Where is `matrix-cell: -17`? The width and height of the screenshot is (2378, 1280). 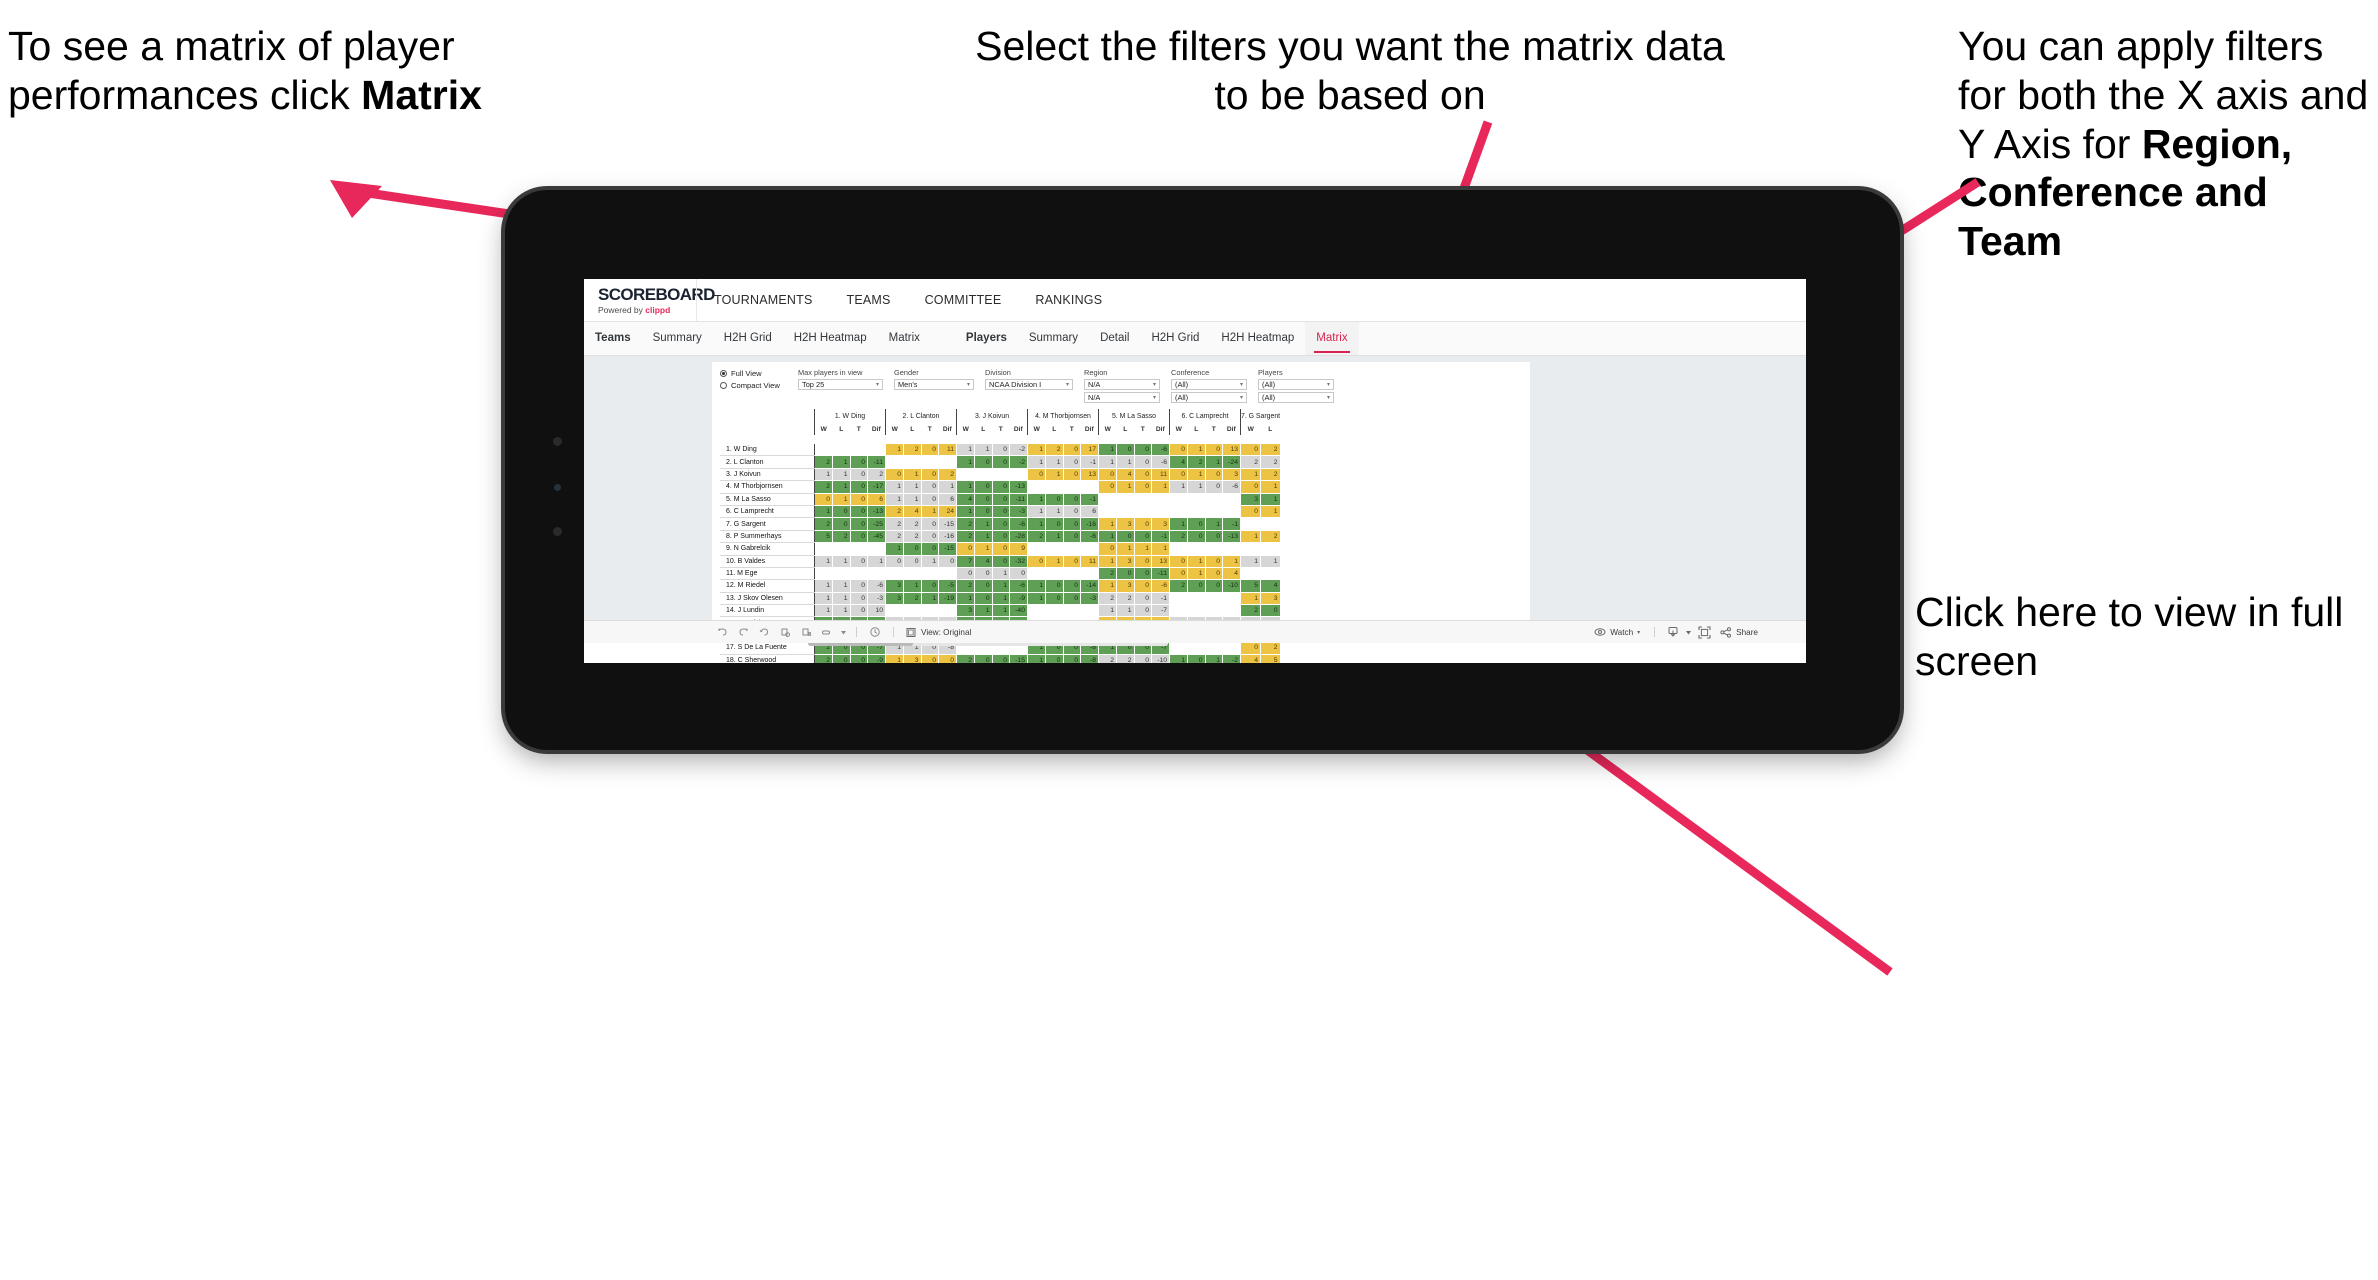
matrix-cell: -17 is located at coordinates (876, 487).